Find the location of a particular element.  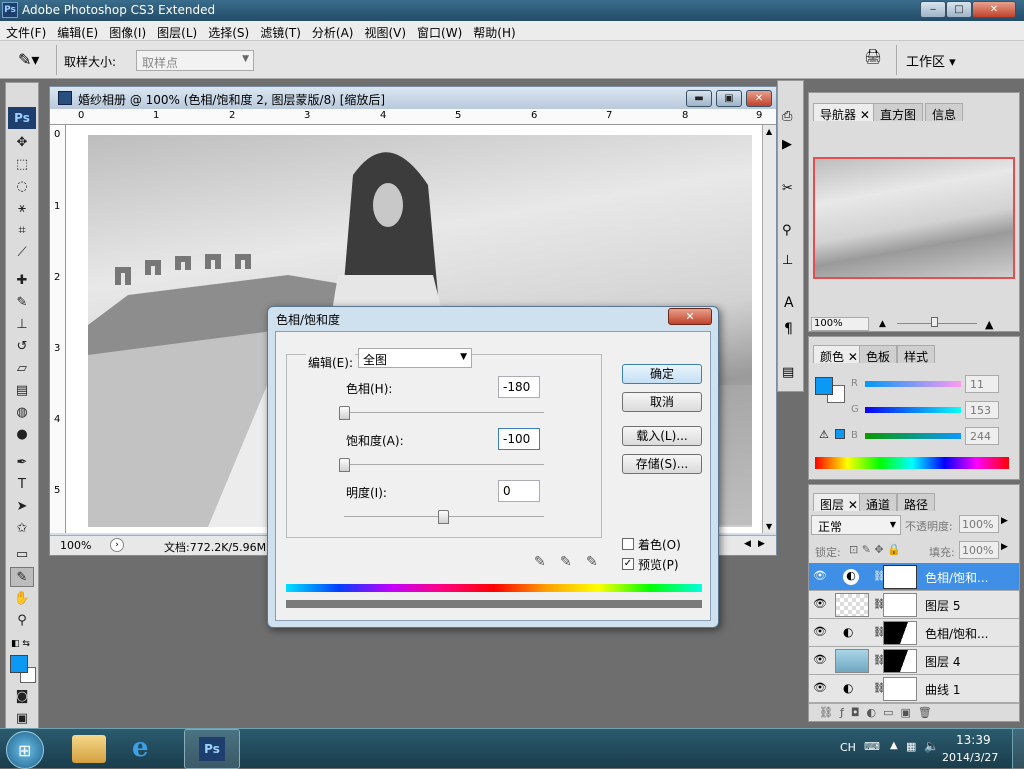

network-icon: ▦ is located at coordinates (911, 746).